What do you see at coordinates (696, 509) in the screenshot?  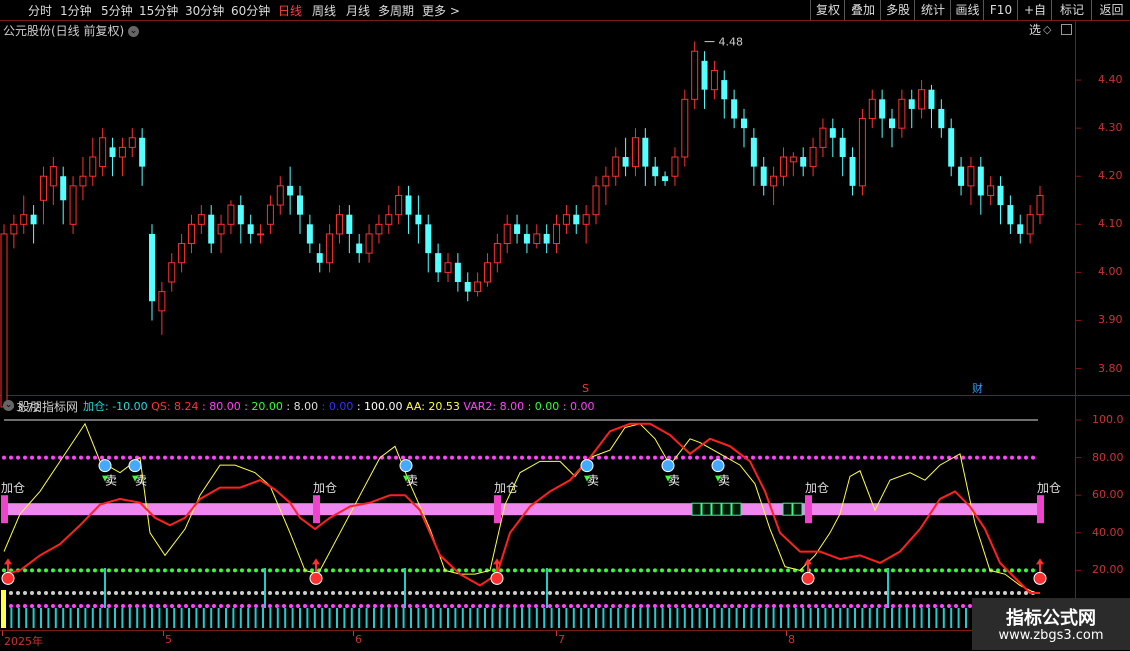 I see `band-cell` at bounding box center [696, 509].